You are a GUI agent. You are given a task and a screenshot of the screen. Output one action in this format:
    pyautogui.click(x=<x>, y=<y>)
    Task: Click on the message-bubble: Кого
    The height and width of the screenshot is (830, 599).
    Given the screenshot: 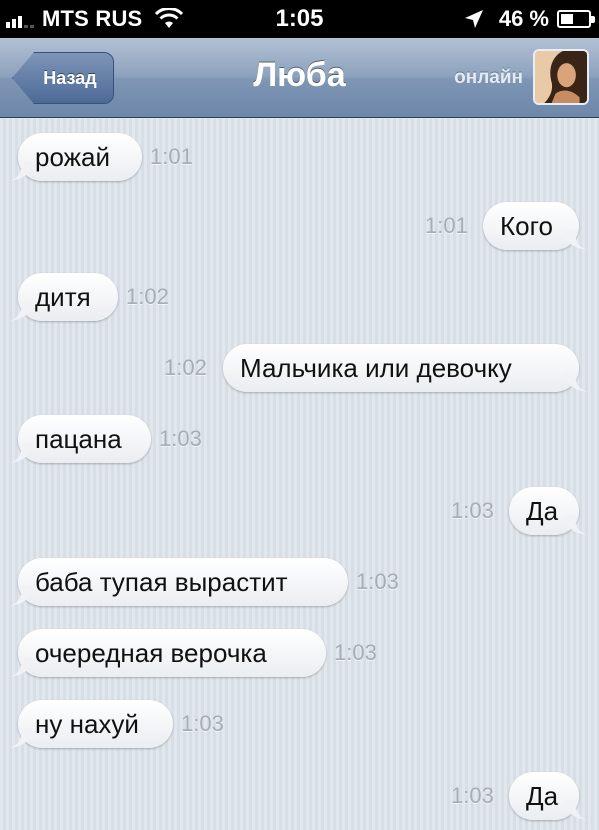 What is the action you would take?
    pyautogui.click(x=531, y=226)
    